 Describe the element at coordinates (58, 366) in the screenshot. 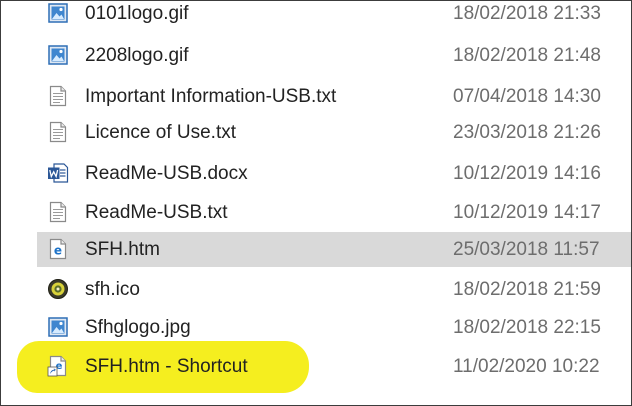

I see `shortcut-file-icon: e` at that location.